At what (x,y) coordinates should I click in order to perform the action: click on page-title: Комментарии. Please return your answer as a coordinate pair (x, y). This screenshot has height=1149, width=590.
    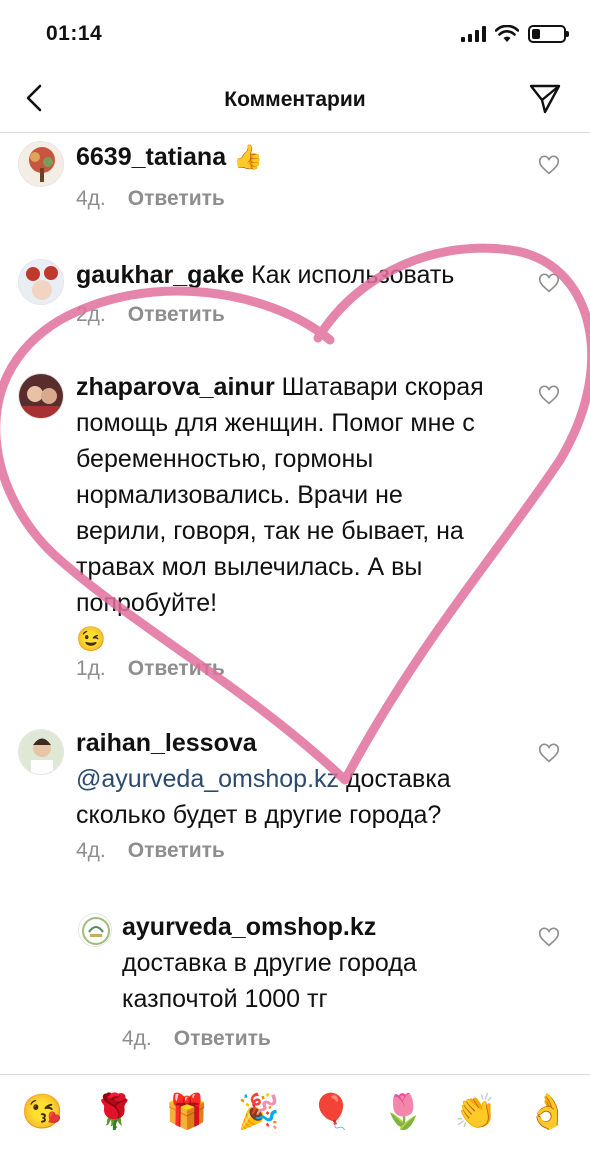
    Looking at the image, I should click on (295, 99).